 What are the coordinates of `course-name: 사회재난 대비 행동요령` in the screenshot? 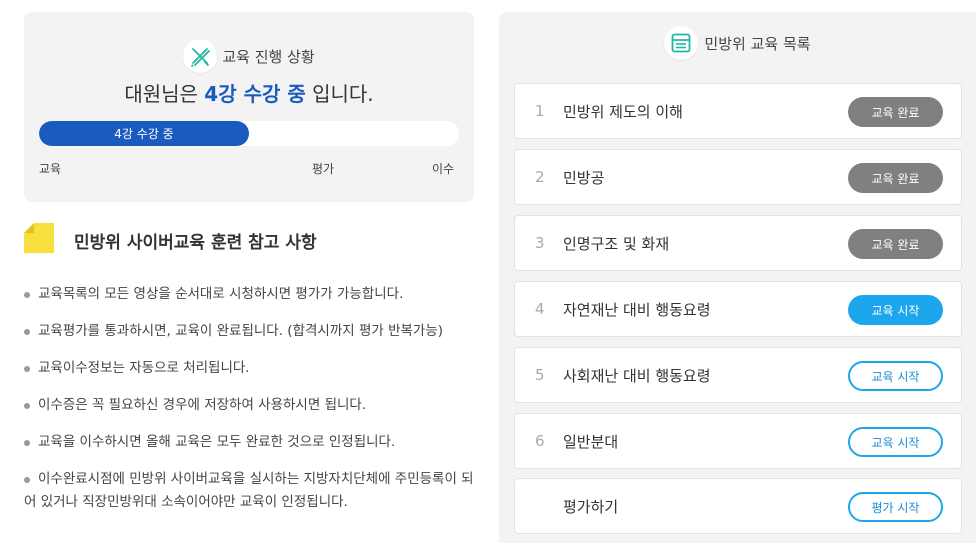 It's located at (637, 376).